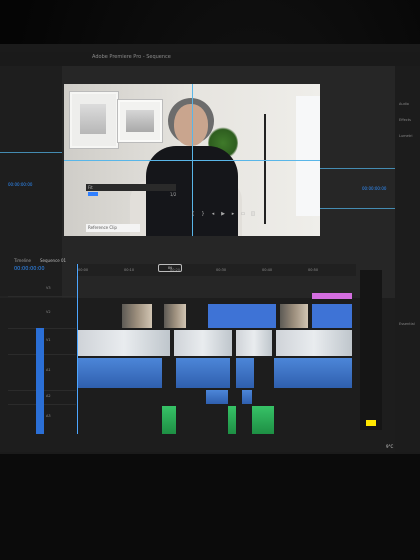 The height and width of the screenshot is (560, 420). Describe the element at coordinates (113, 228) in the screenshot. I see `clip-caption: Reference Clip` at that location.